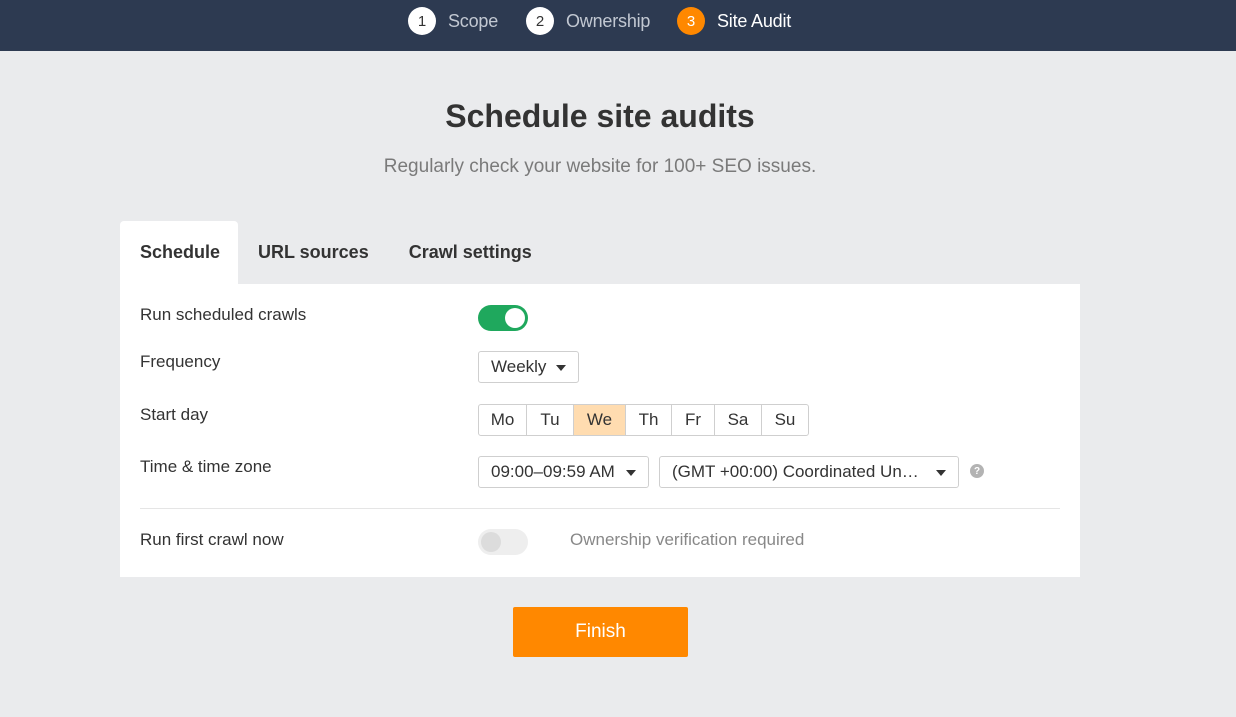 This screenshot has height=717, width=1236. I want to click on page-title: Schedule site audits, so click(600, 116).